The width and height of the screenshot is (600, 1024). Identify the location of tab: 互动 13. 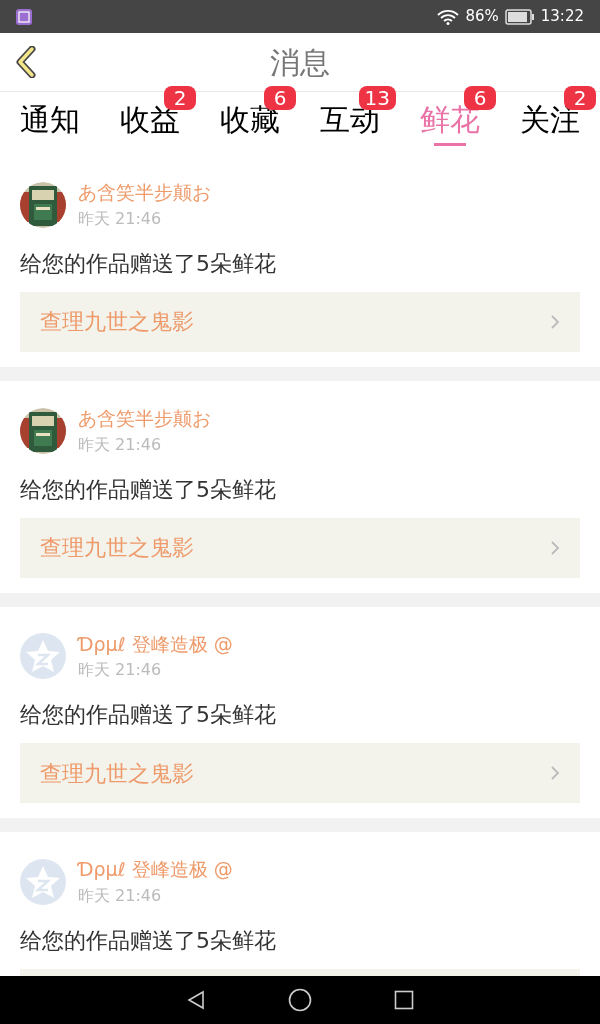
(350, 117).